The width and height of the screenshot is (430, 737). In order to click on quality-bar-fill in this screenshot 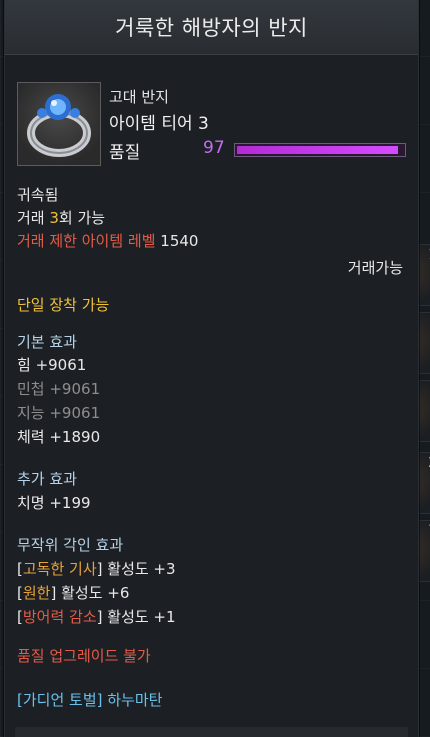, I will do `click(317, 150)`.